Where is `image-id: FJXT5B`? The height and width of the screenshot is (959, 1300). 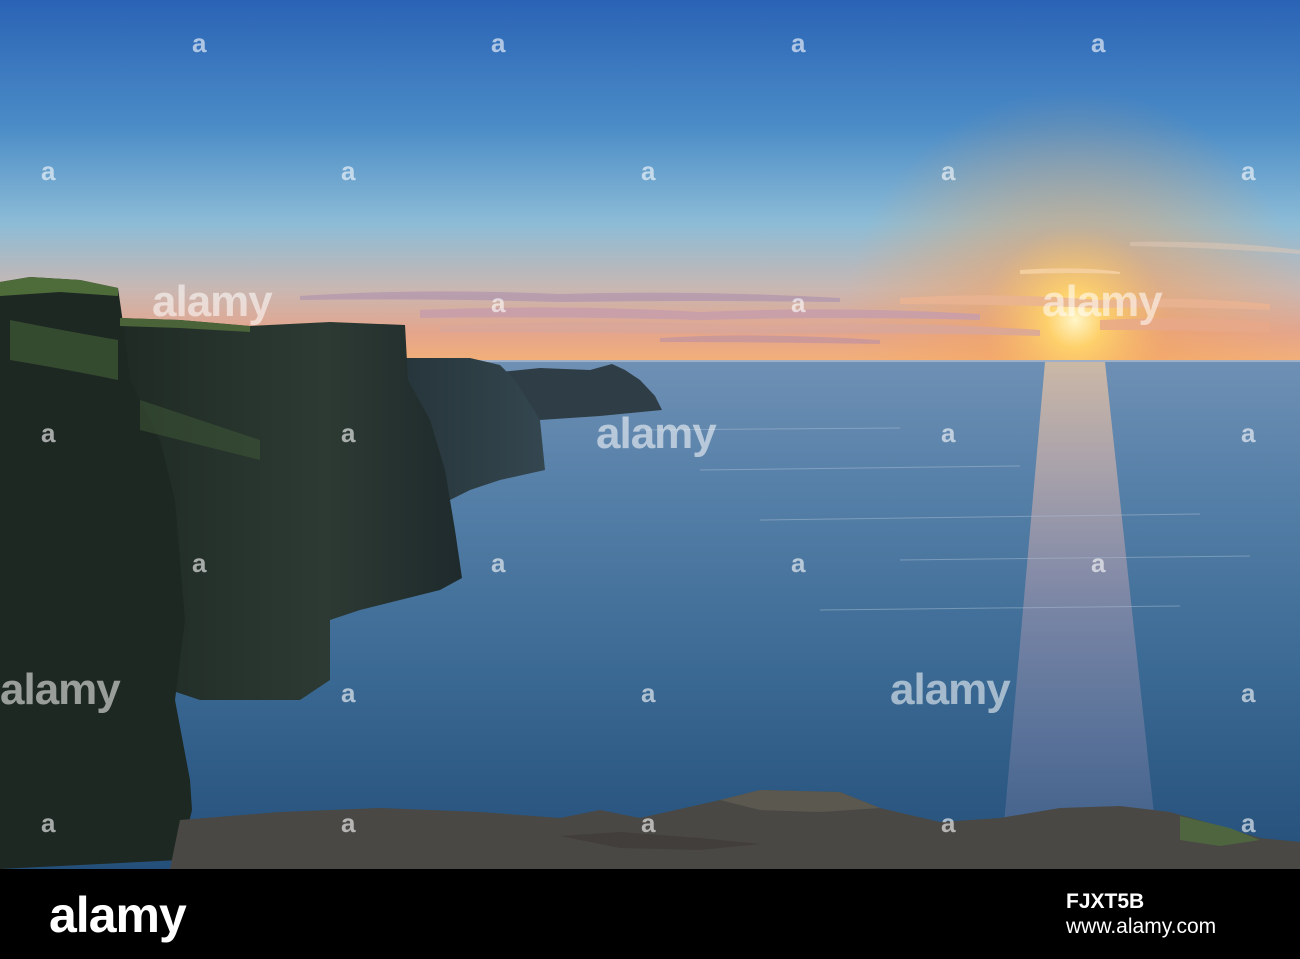
image-id: FJXT5B is located at coordinates (1105, 901).